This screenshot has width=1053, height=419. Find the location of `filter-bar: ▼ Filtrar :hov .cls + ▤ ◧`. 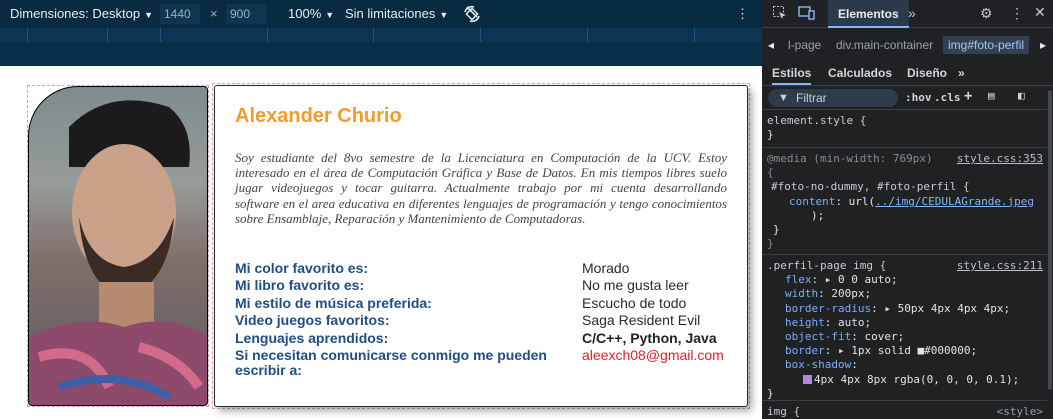

filter-bar: ▼ Filtrar :hov .cls + ▤ ◧ is located at coordinates (907, 98).